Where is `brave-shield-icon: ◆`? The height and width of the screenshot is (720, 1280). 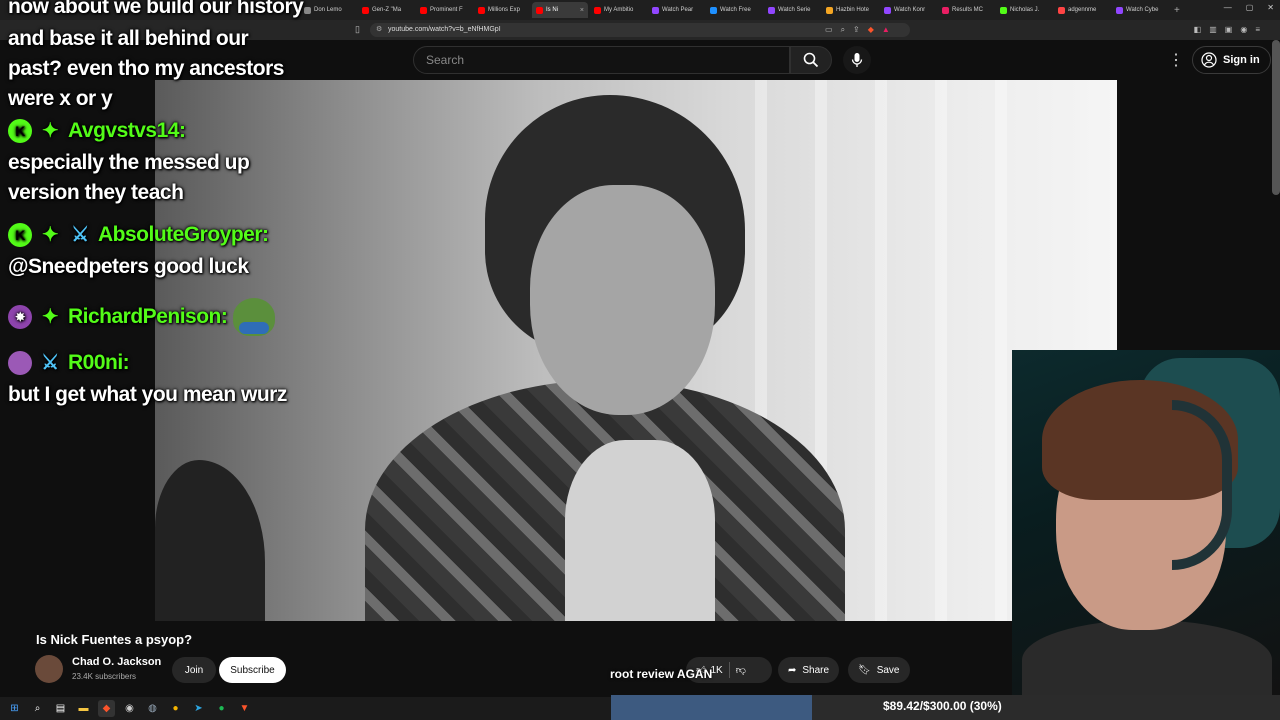 brave-shield-icon: ◆ is located at coordinates (871, 30).